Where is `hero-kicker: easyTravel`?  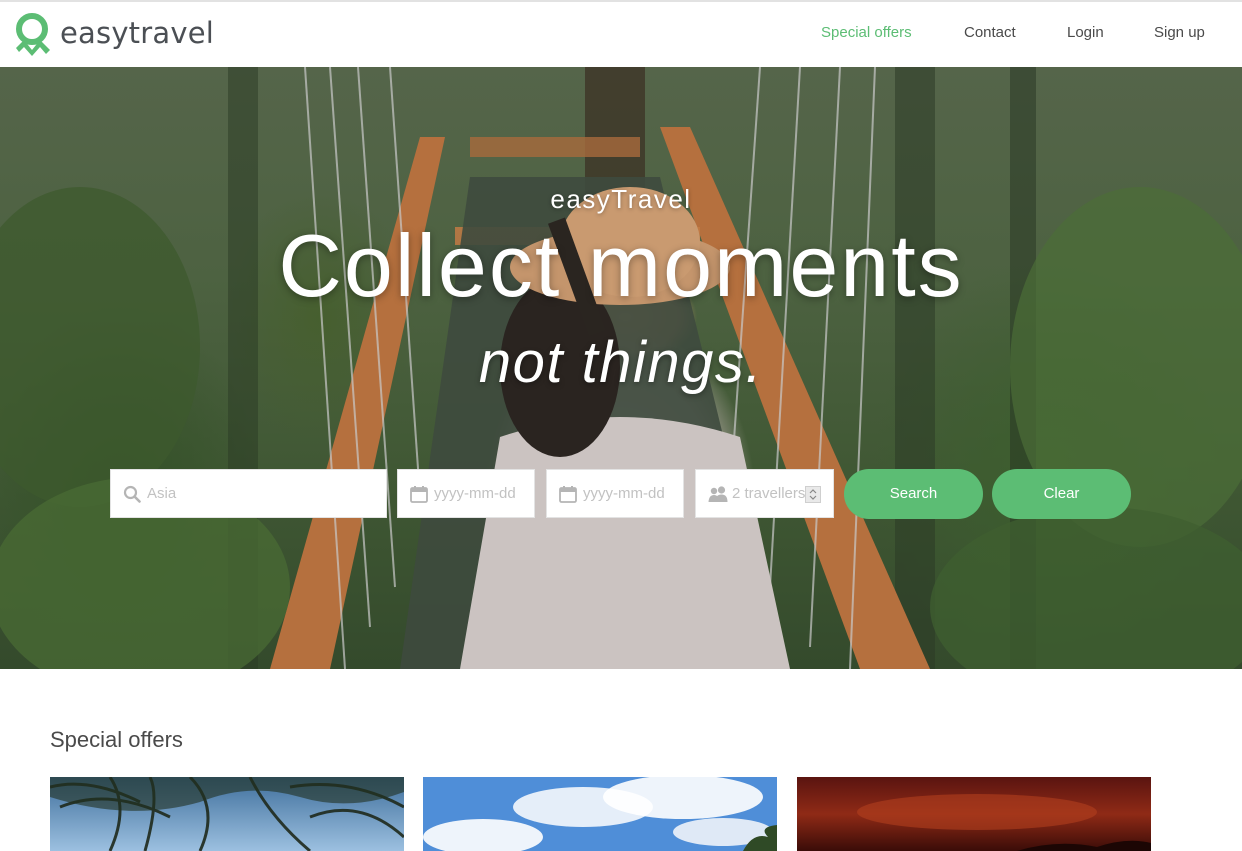 hero-kicker: easyTravel is located at coordinates (621, 199).